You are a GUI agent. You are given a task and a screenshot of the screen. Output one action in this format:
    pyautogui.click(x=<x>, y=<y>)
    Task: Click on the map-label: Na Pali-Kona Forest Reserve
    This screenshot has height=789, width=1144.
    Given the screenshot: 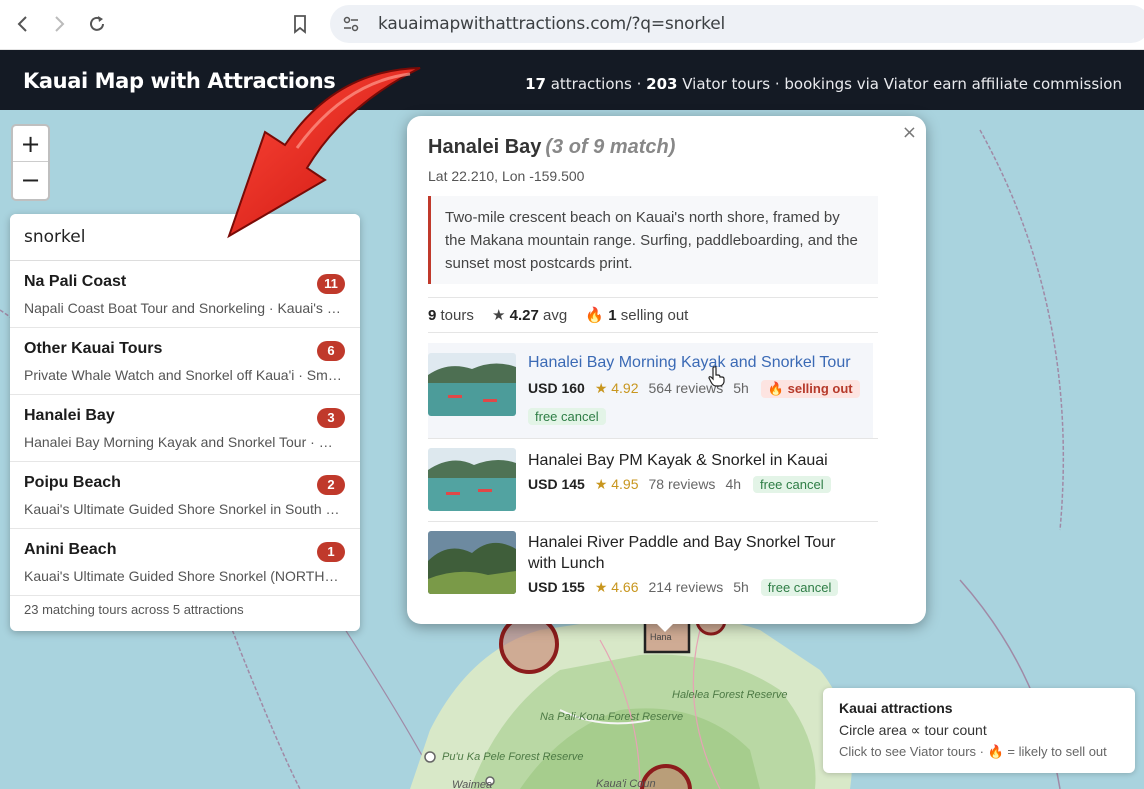 What is the action you would take?
    pyautogui.click(x=611, y=717)
    